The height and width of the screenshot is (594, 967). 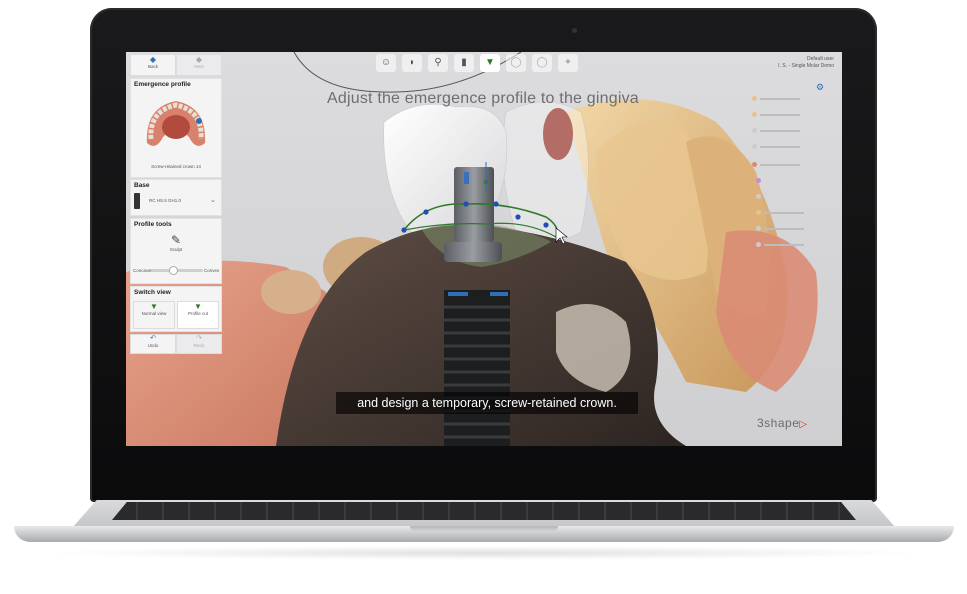 I want to click on base-value: RC HS.5 GH1.0, so click(x=165, y=200).